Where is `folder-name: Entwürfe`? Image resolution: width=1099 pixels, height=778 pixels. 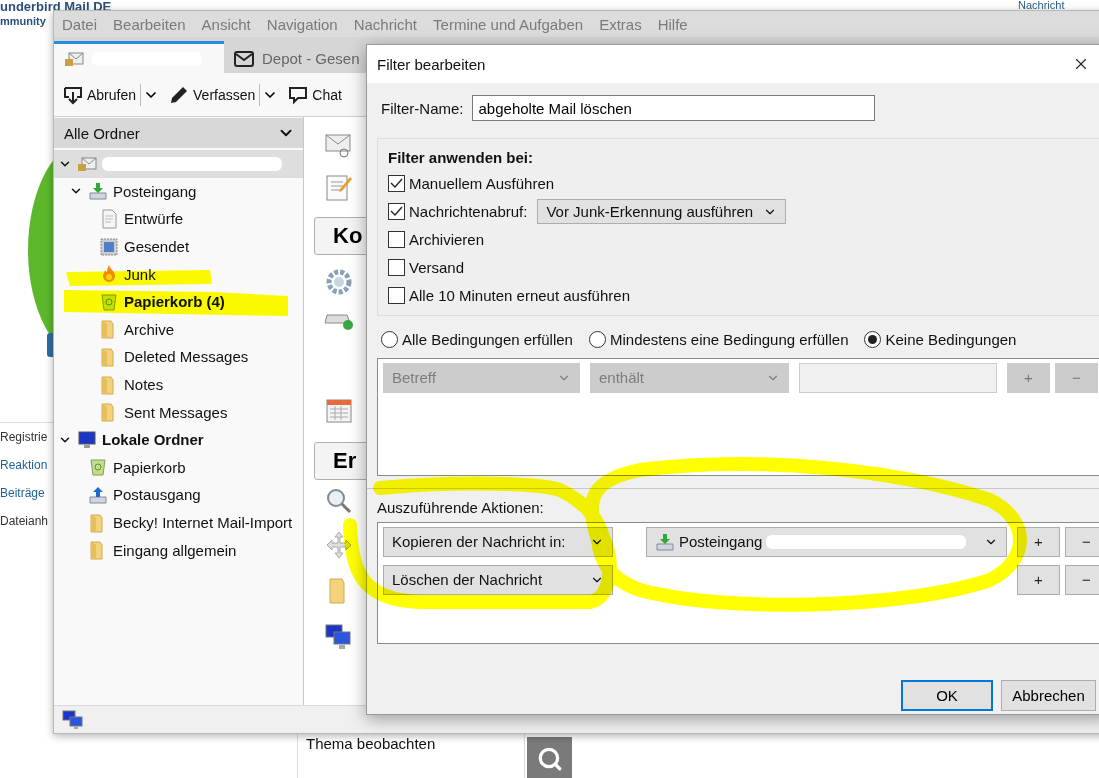 folder-name: Entwürfe is located at coordinates (154, 219).